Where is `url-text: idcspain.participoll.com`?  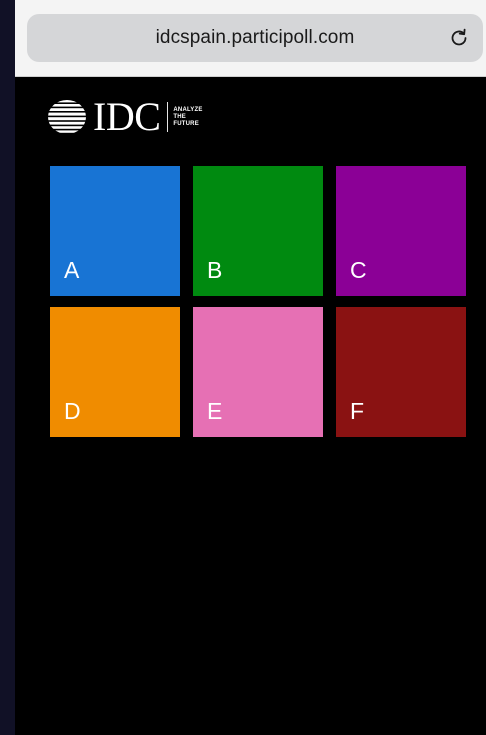 url-text: idcspain.participoll.com is located at coordinates (255, 38).